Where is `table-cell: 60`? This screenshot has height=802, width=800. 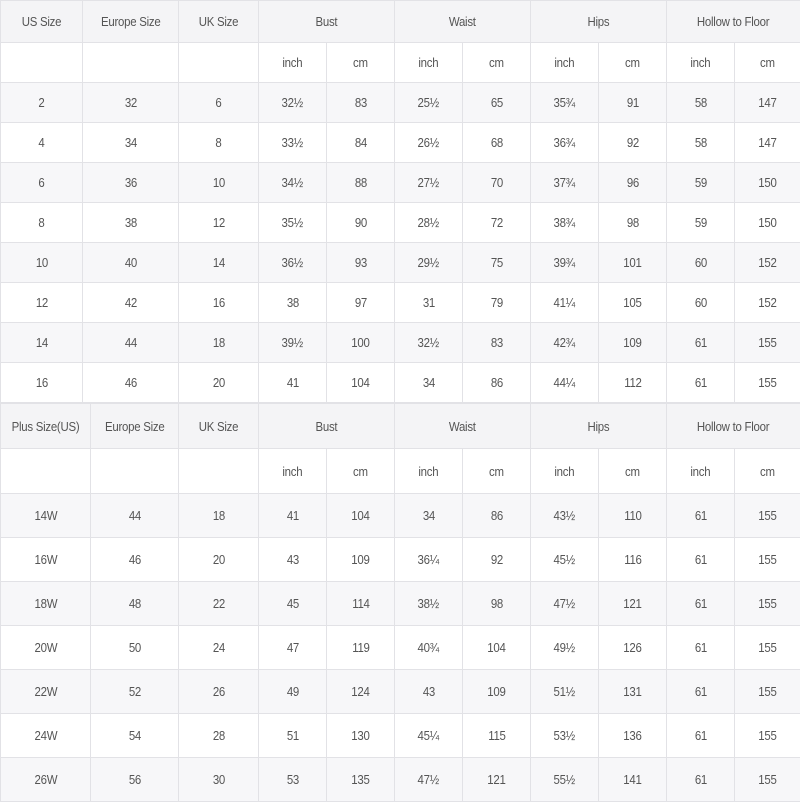 table-cell: 60 is located at coordinates (701, 303).